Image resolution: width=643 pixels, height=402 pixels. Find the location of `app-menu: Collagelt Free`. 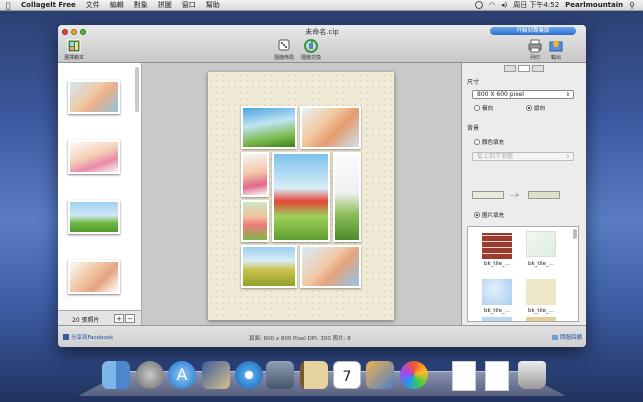

app-menu: Collagelt Free is located at coordinates (48, 5).